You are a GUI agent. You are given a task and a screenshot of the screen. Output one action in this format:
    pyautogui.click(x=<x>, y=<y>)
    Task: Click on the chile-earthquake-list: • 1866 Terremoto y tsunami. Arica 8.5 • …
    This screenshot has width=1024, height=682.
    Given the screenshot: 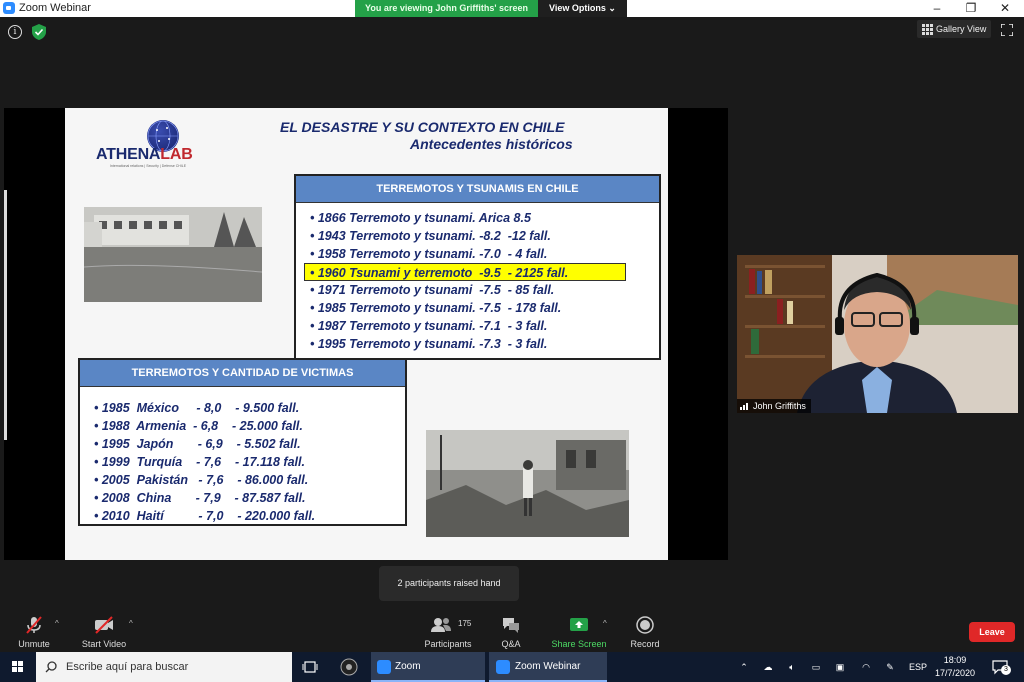 What is the action you would take?
    pyautogui.click(x=477, y=278)
    